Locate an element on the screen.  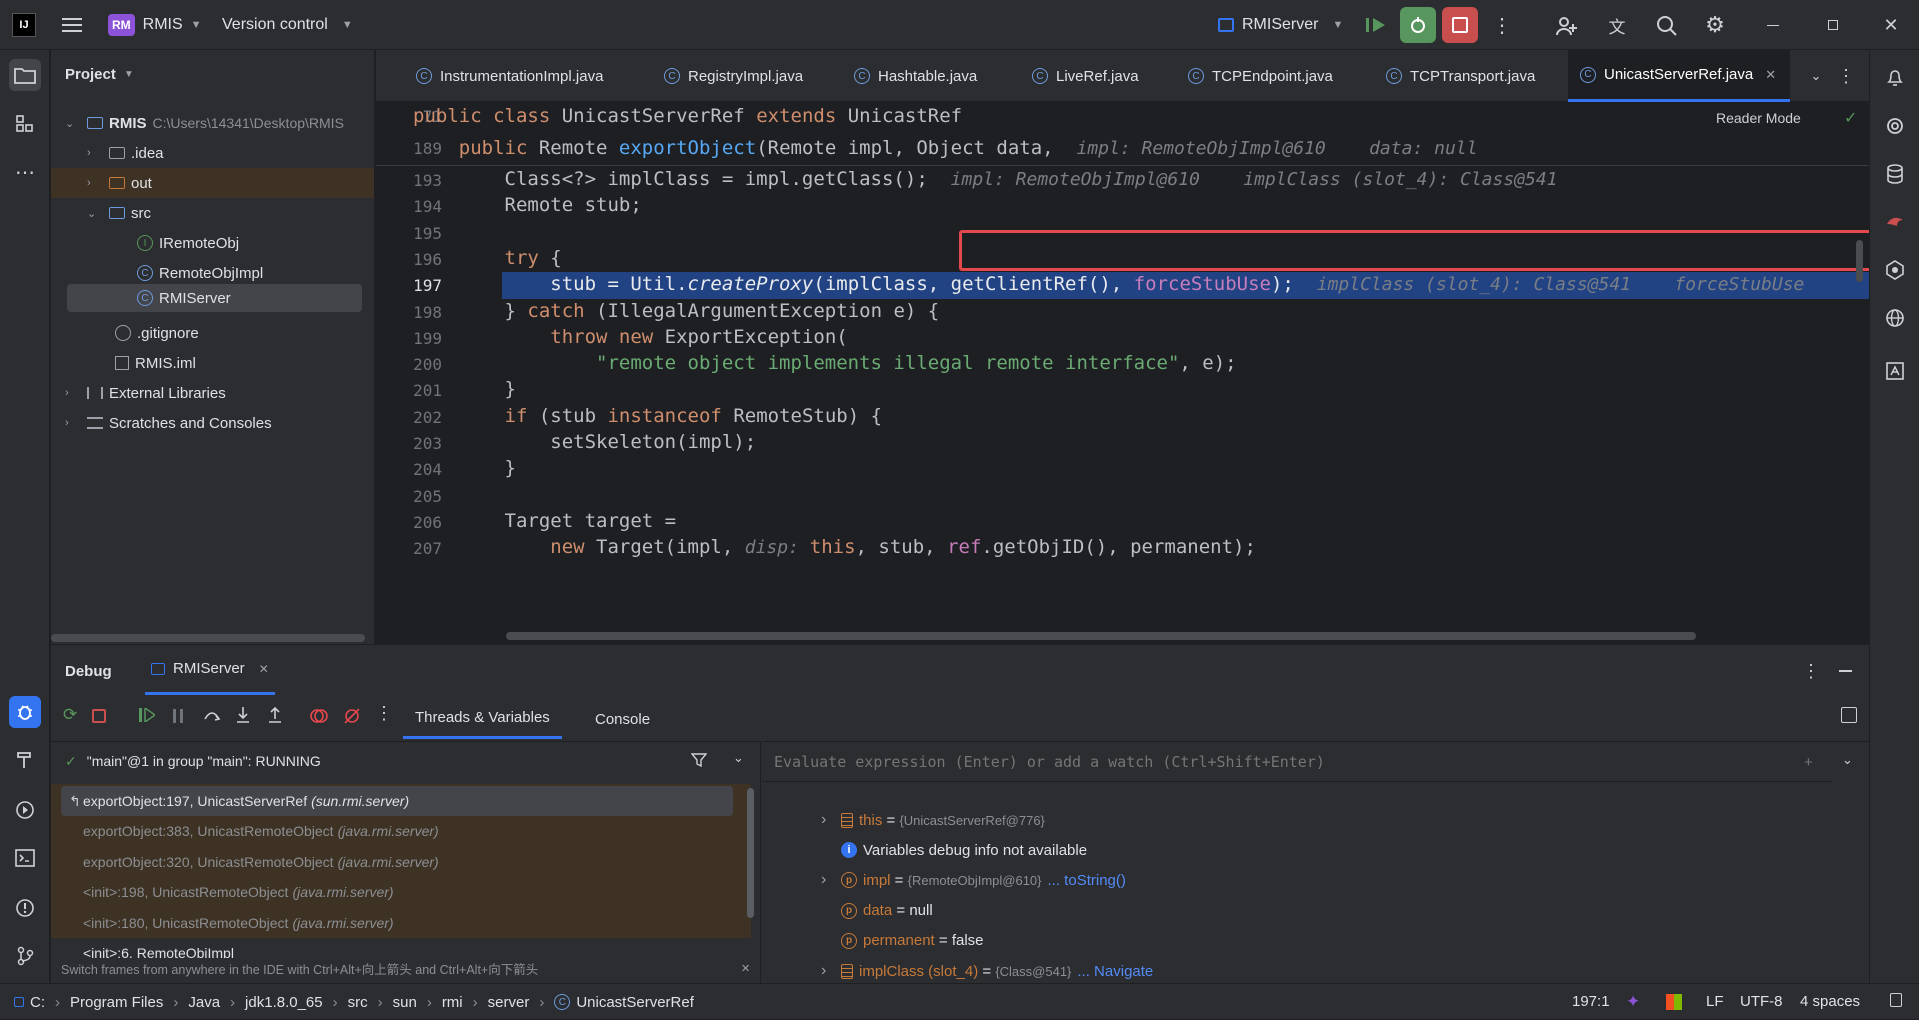
resume-program-icon is located at coordinates (147, 715).